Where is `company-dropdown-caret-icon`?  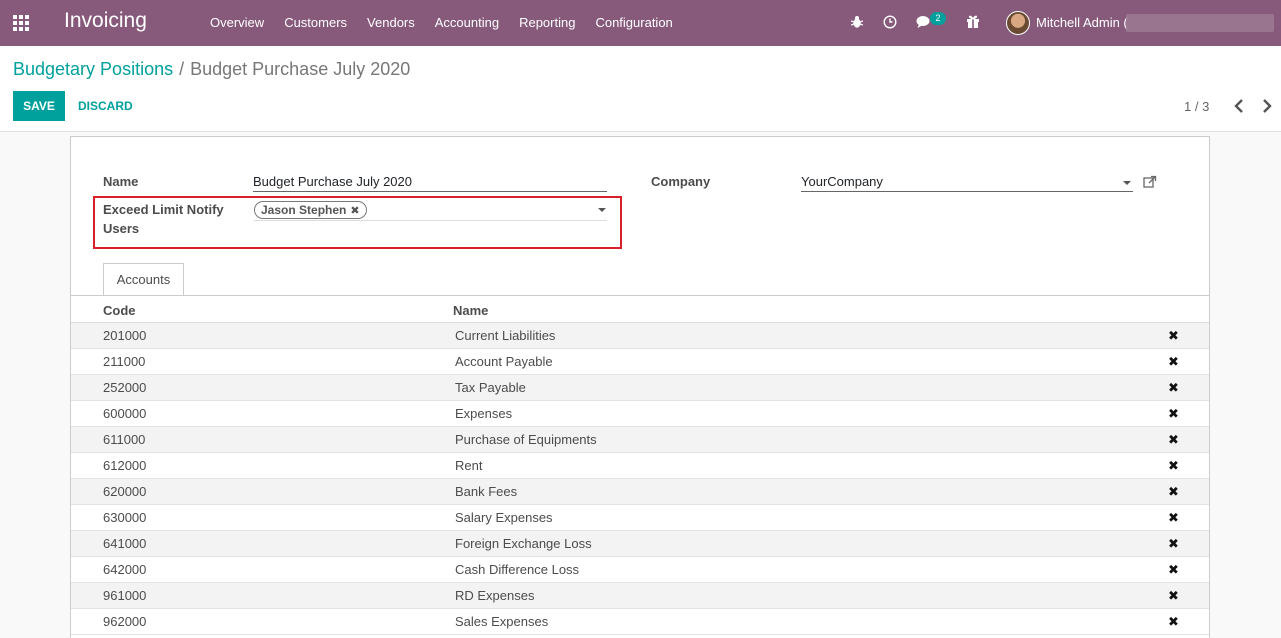
company-dropdown-caret-icon is located at coordinates (1127, 183).